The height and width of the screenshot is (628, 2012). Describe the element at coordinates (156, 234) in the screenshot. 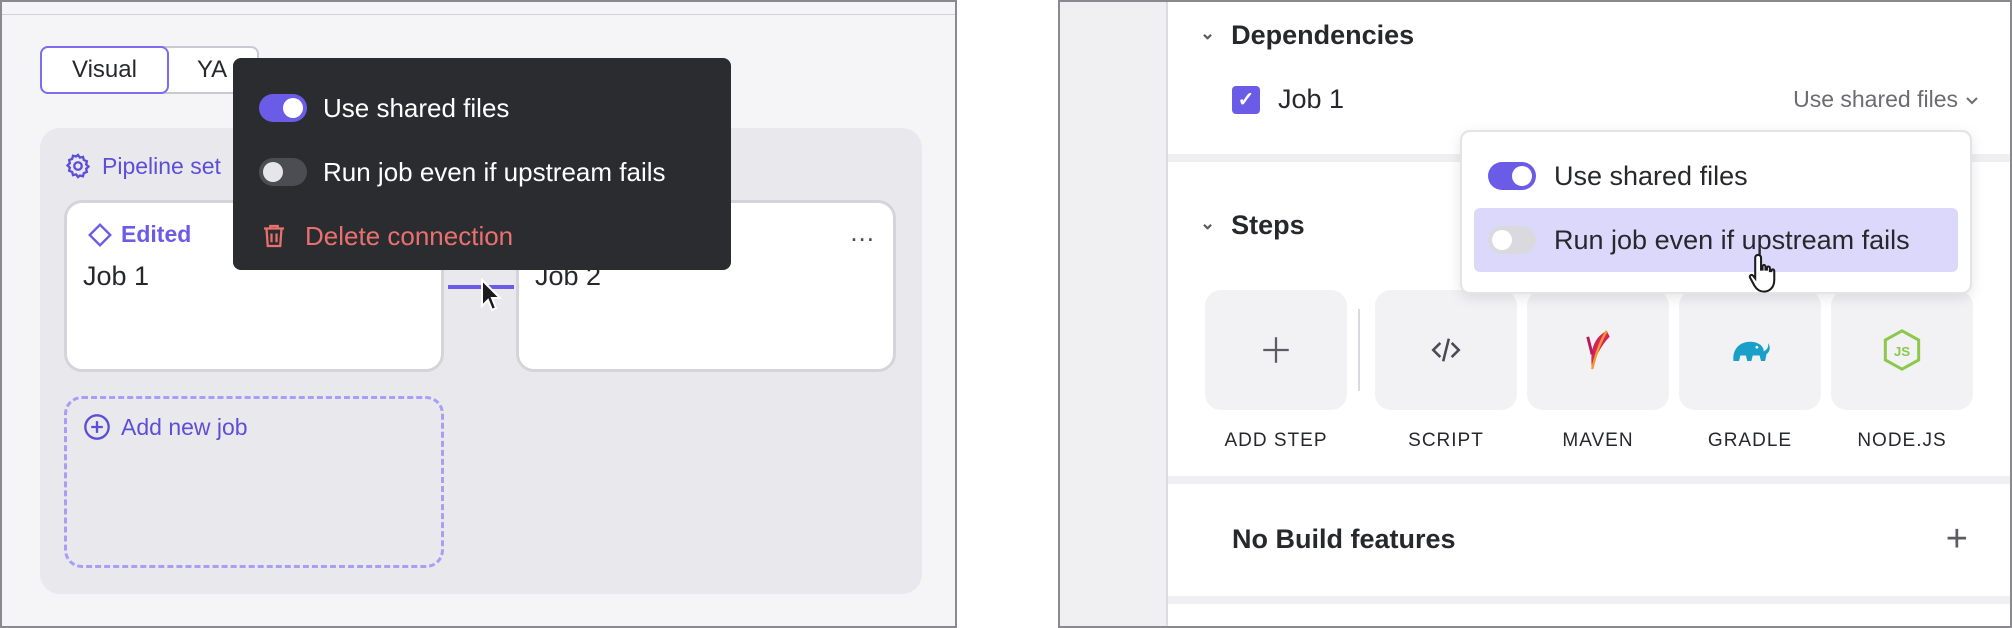

I see `edited-label: Edited` at that location.